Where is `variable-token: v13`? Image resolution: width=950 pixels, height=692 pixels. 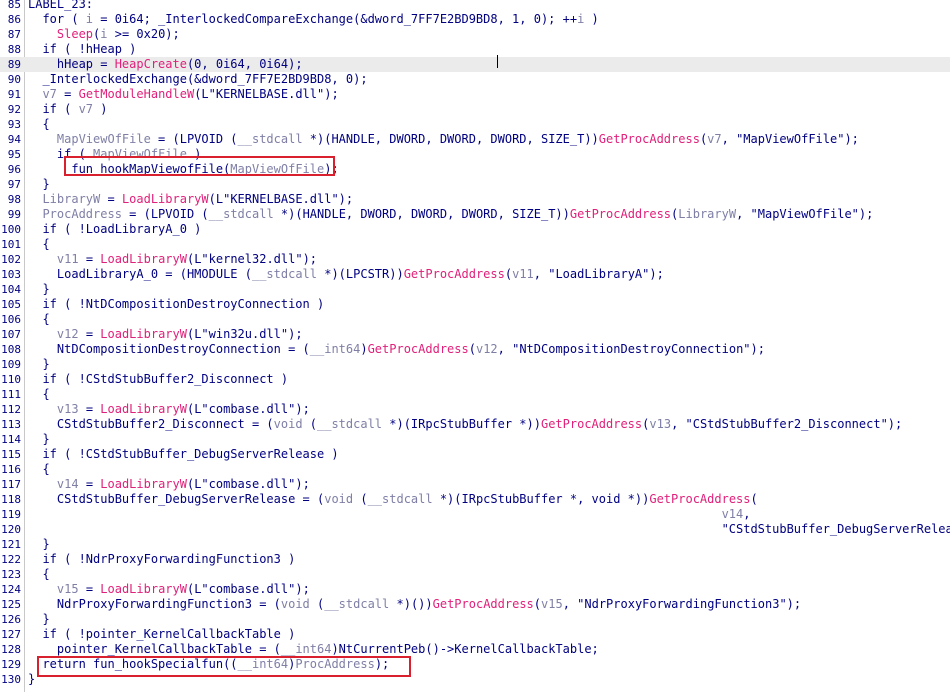 variable-token: v13 is located at coordinates (660, 424).